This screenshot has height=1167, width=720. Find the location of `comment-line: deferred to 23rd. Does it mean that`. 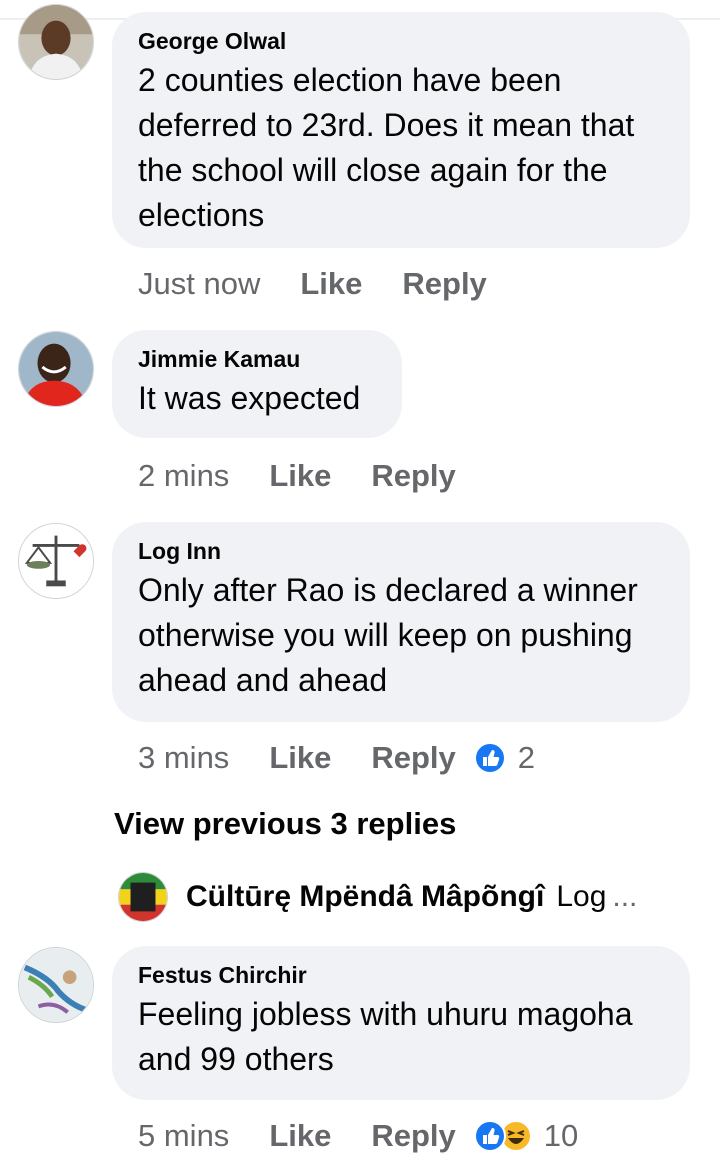

comment-line: deferred to 23rd. Does it mean that is located at coordinates (386, 125).